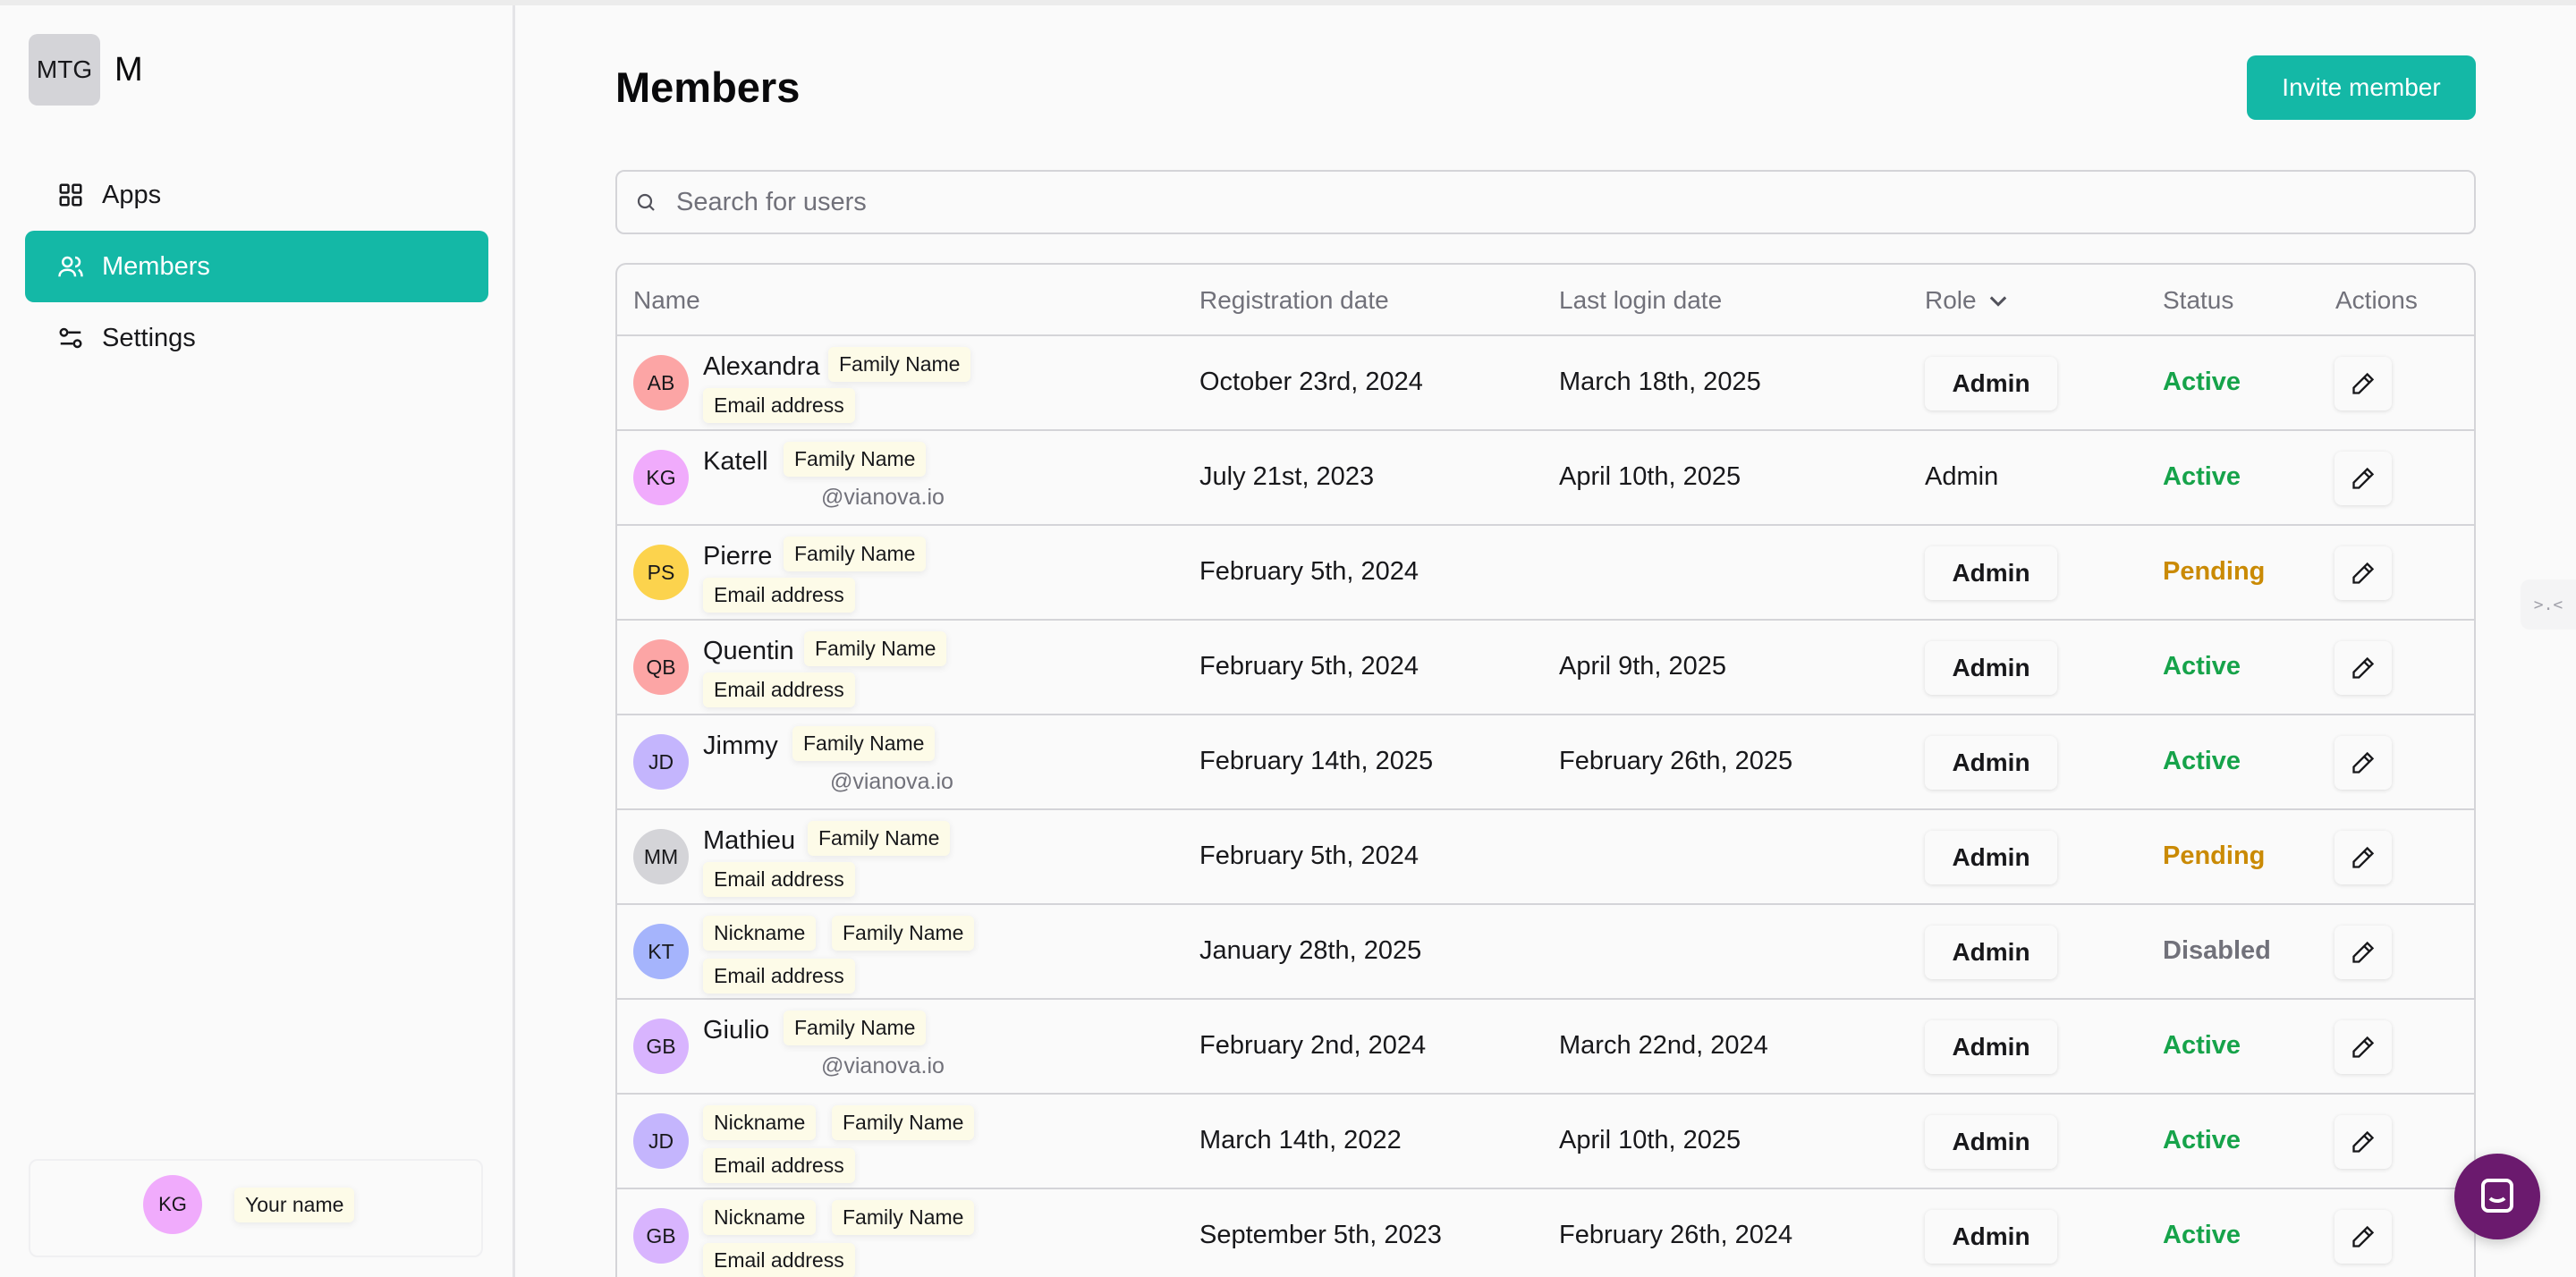 Image resolution: width=2576 pixels, height=1277 pixels. What do you see at coordinates (70, 195) in the screenshot?
I see `grid-icon` at bounding box center [70, 195].